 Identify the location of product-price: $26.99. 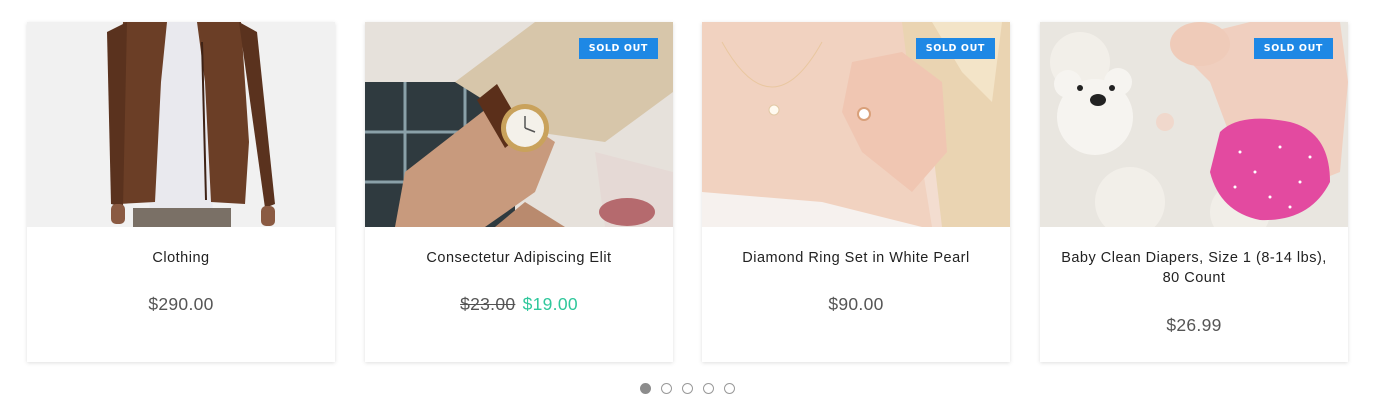
(1194, 325).